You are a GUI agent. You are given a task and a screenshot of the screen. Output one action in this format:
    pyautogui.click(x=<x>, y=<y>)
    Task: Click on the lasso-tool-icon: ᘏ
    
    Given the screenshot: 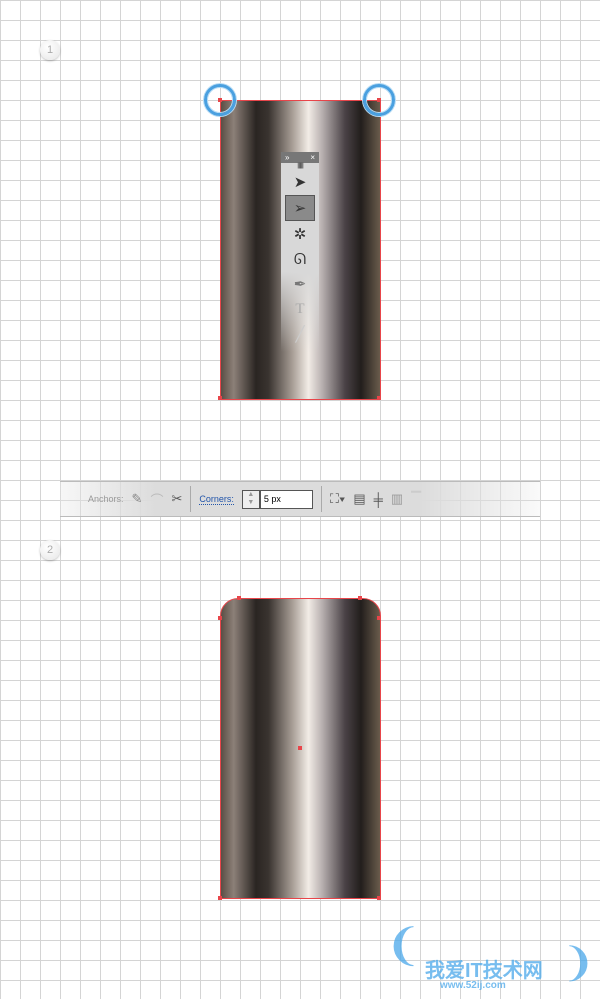 What is the action you would take?
    pyautogui.click(x=300, y=259)
    